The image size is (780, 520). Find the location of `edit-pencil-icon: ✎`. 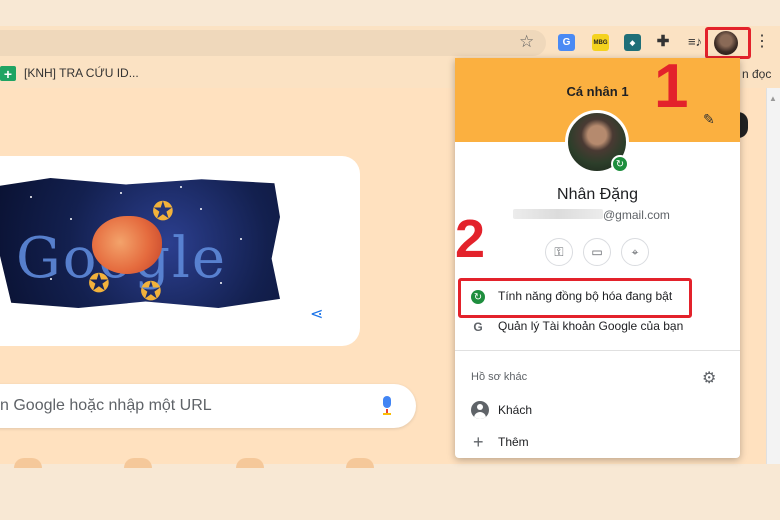

edit-pencil-icon: ✎ is located at coordinates (709, 119).